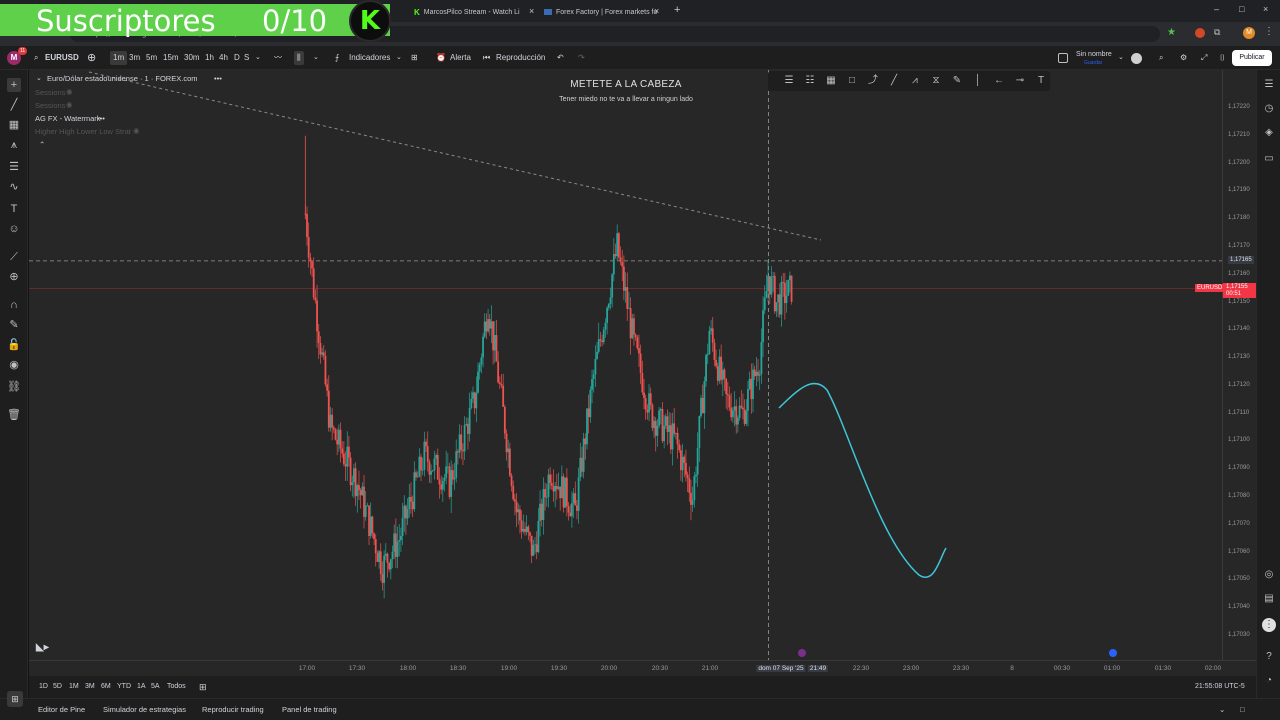 This screenshot has height=720, width=1280. I want to click on browser-tab: Forex Factory | Forex markets fo, so click(602, 12).